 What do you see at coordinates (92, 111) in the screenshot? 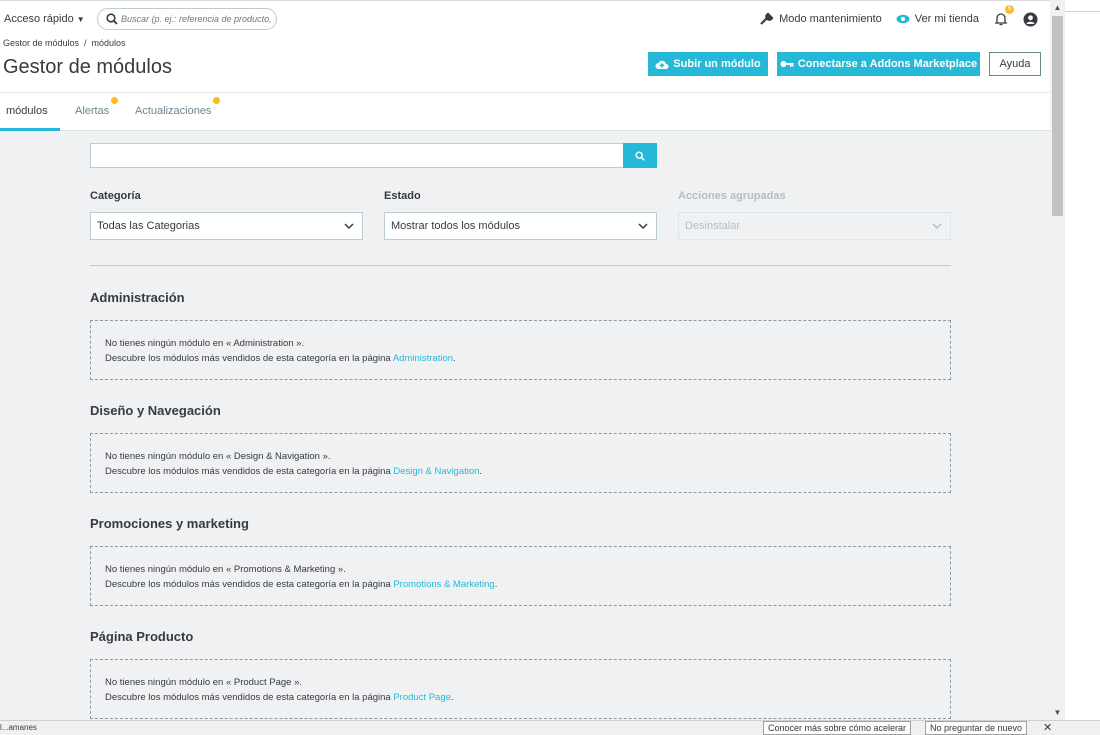
I see `tab-alerts-label: Alertas` at bounding box center [92, 111].